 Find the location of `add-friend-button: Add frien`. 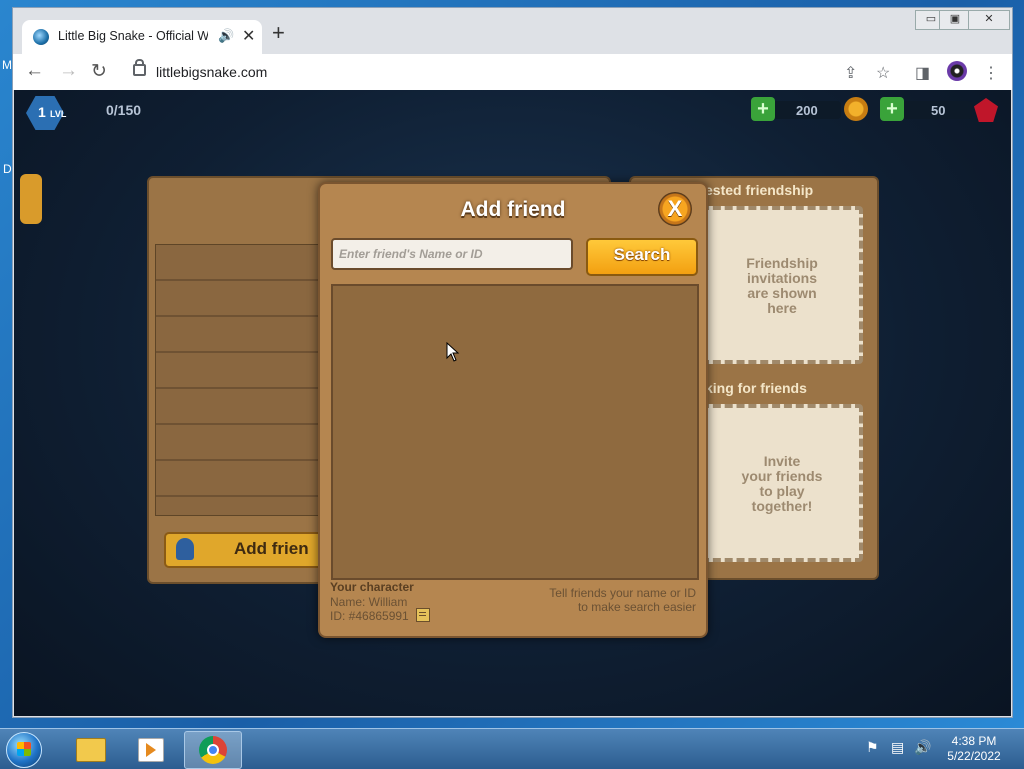

add-friend-button: Add frien is located at coordinates (246, 550).